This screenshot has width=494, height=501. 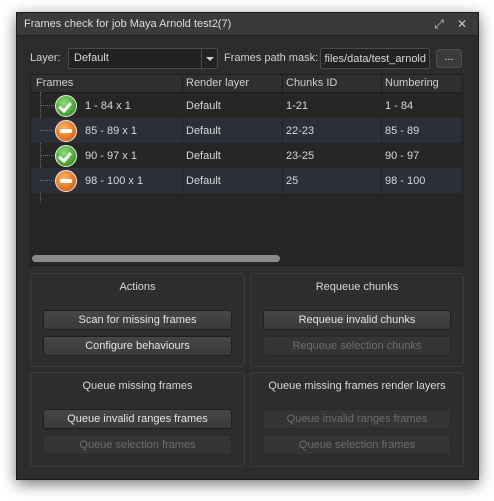 I want to click on cell-numbering: 90 - 97, so click(x=402, y=156).